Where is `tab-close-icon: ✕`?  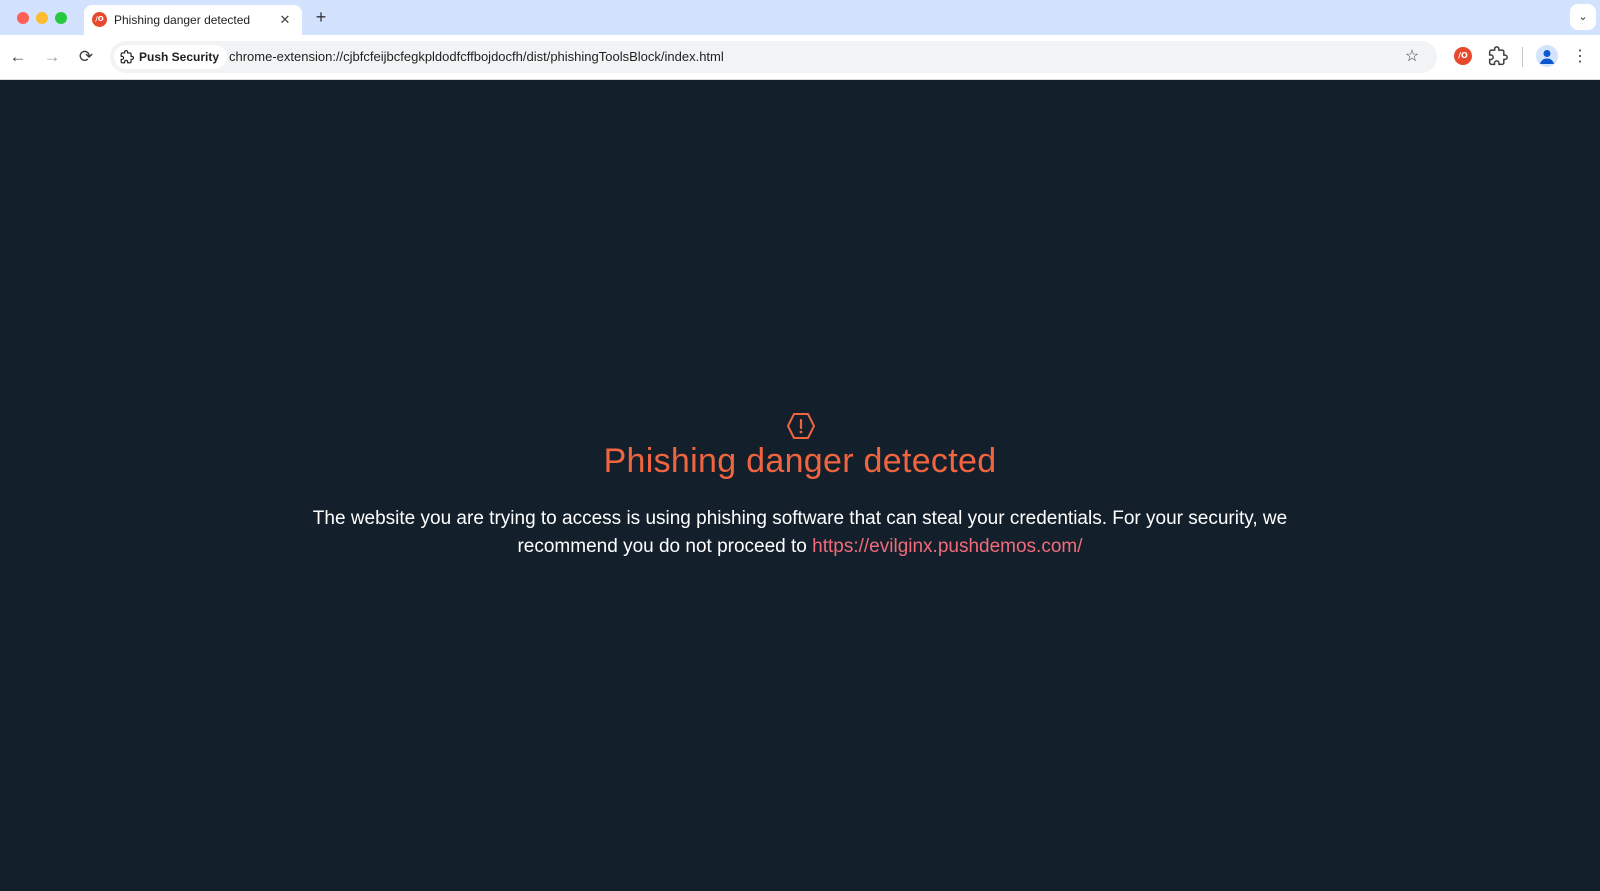 tab-close-icon: ✕ is located at coordinates (285, 20).